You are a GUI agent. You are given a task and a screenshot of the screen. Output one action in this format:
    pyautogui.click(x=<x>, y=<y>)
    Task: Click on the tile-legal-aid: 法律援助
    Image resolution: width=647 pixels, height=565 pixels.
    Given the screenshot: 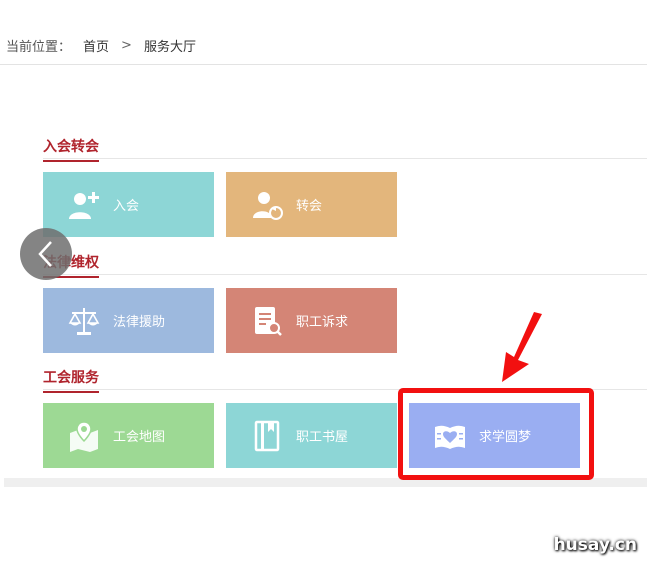 What is the action you would take?
    pyautogui.click(x=128, y=320)
    